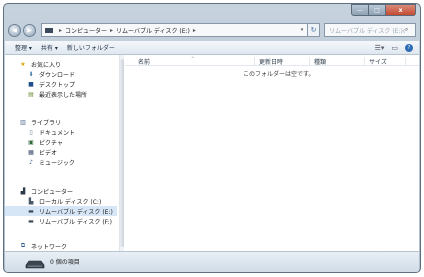 The image size is (424, 277). I want to click on music-icon: ♪, so click(31, 162).